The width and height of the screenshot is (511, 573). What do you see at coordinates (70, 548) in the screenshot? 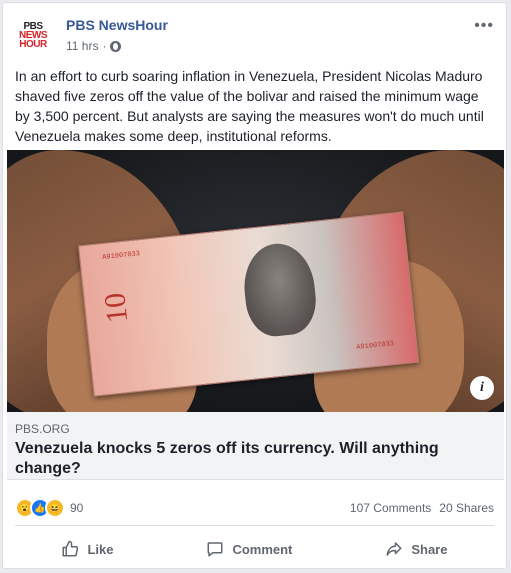
I see `thumbs-up-icon` at bounding box center [70, 548].